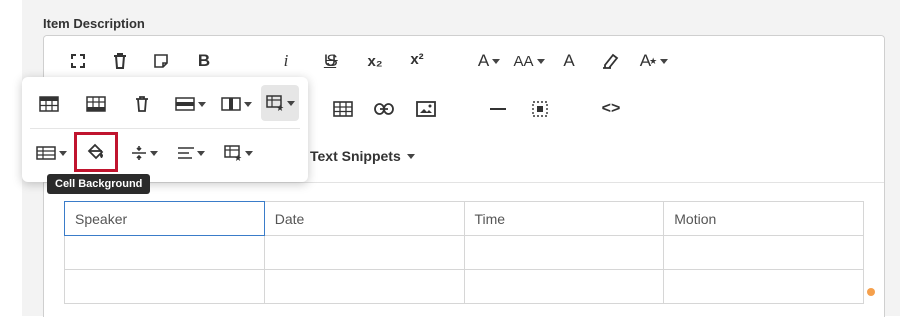 Image resolution: width=900 pixels, height=317 pixels. Describe the element at coordinates (120, 61) in the screenshot. I see `trash-icon` at that location.